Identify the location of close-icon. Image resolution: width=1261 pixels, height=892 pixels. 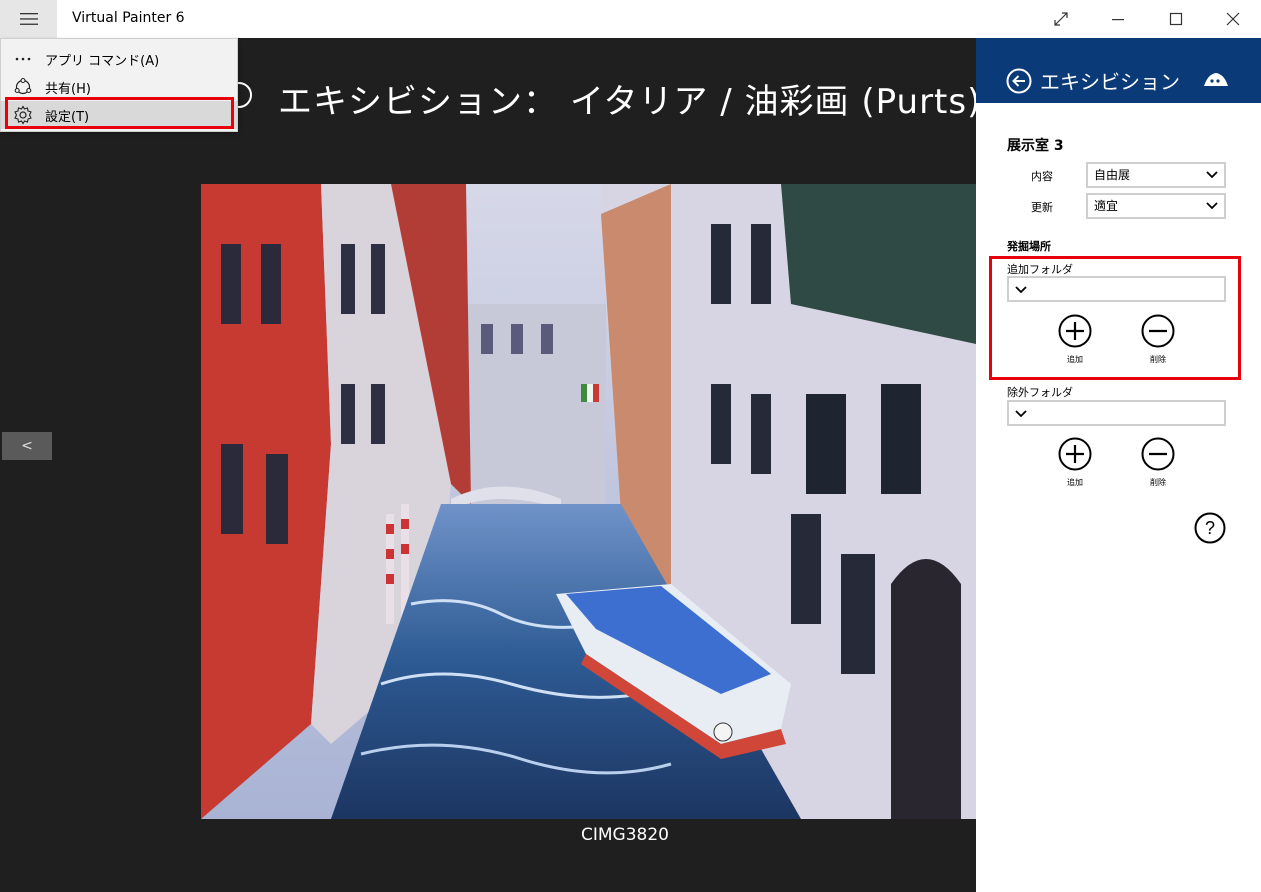
(1232, 19).